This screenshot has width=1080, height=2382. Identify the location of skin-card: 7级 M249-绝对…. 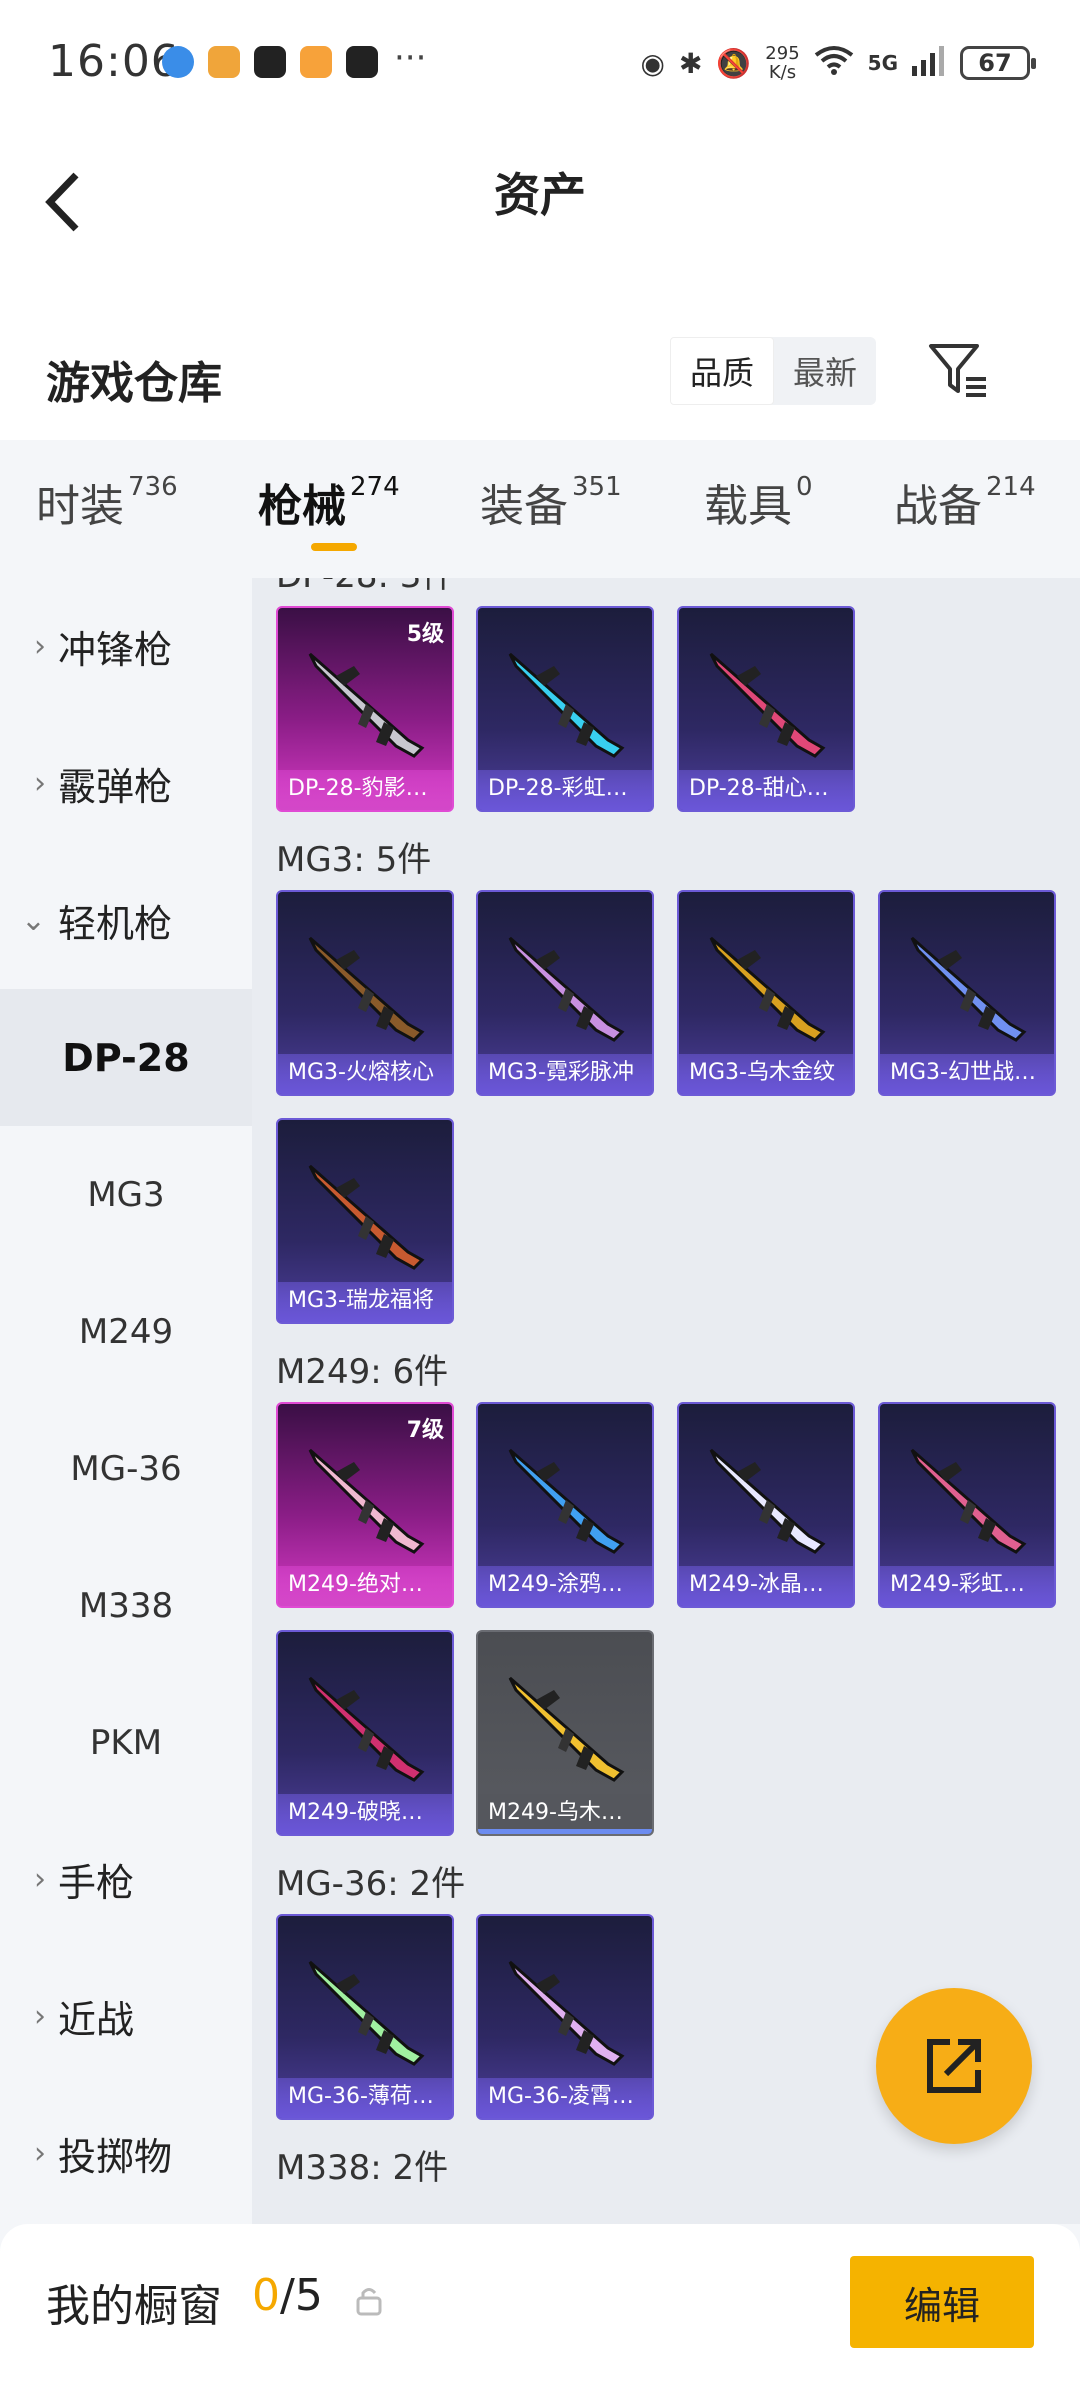
(365, 1505).